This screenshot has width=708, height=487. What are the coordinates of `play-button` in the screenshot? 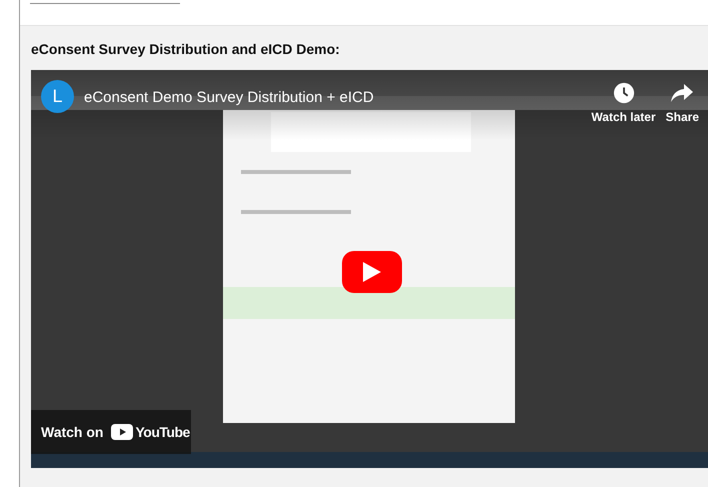 It's located at (372, 272).